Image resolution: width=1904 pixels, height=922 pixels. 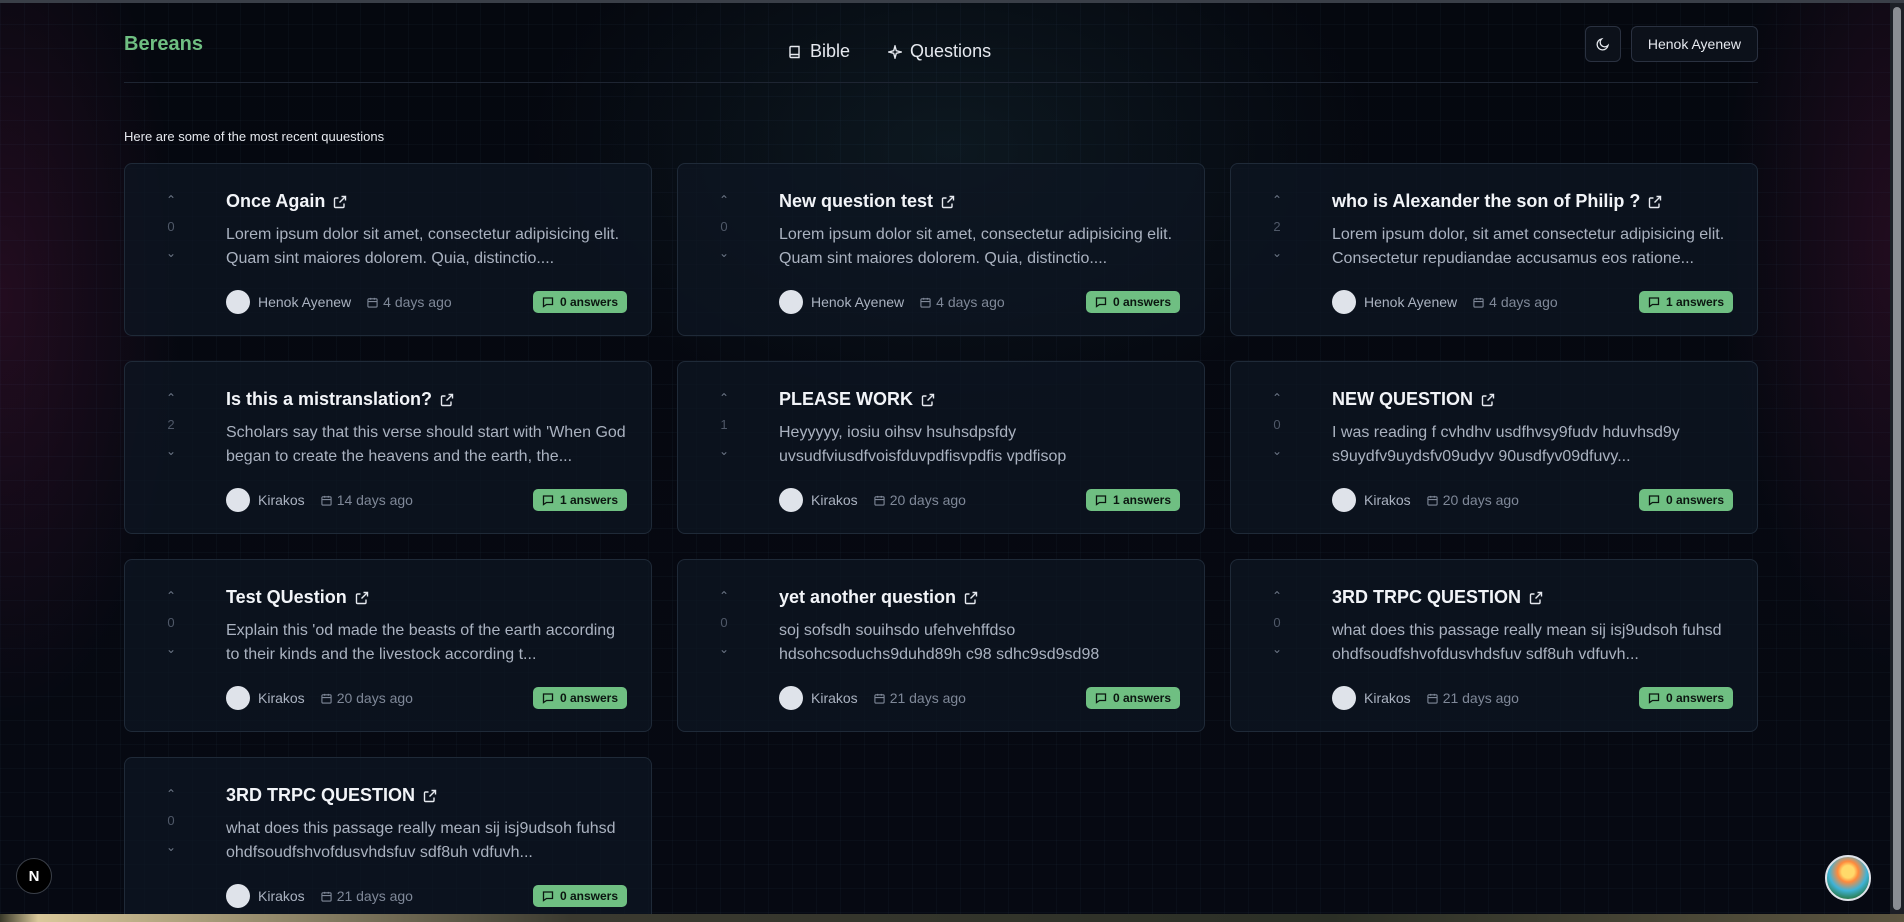 What do you see at coordinates (939, 51) in the screenshot?
I see `nav-questions: Questions` at bounding box center [939, 51].